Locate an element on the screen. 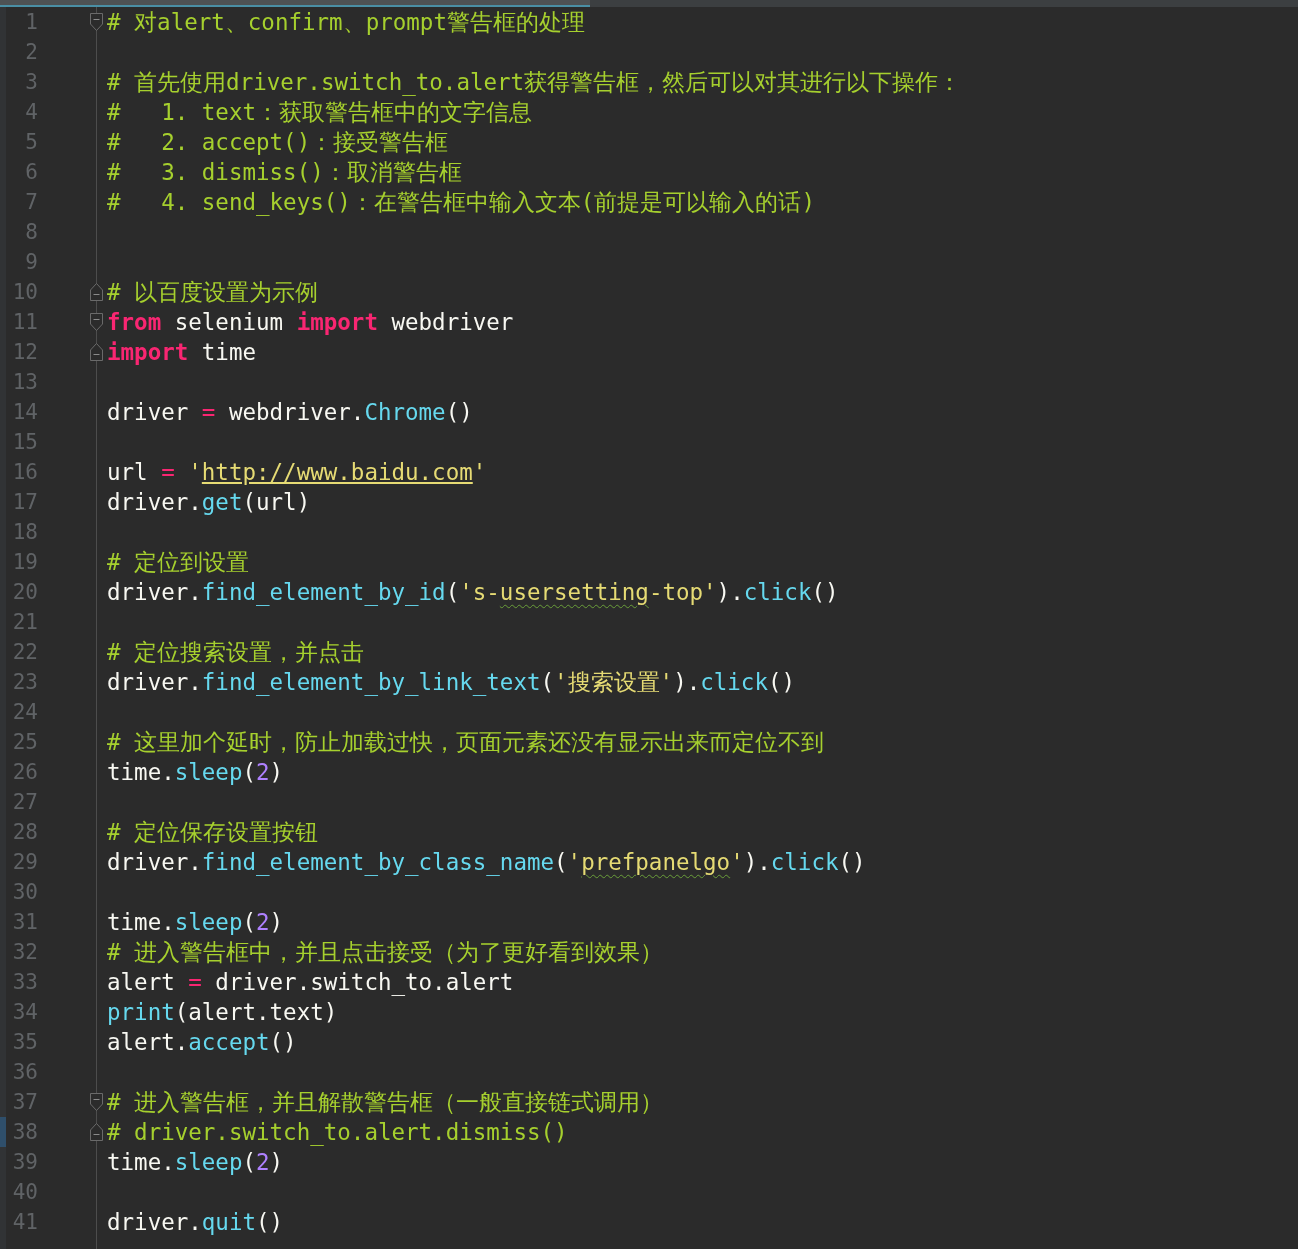 Image resolution: width=1298 pixels, height=1249 pixels. code-line: driver.find_element_by_link_text('搜索设置').click() is located at coordinates (451, 682).